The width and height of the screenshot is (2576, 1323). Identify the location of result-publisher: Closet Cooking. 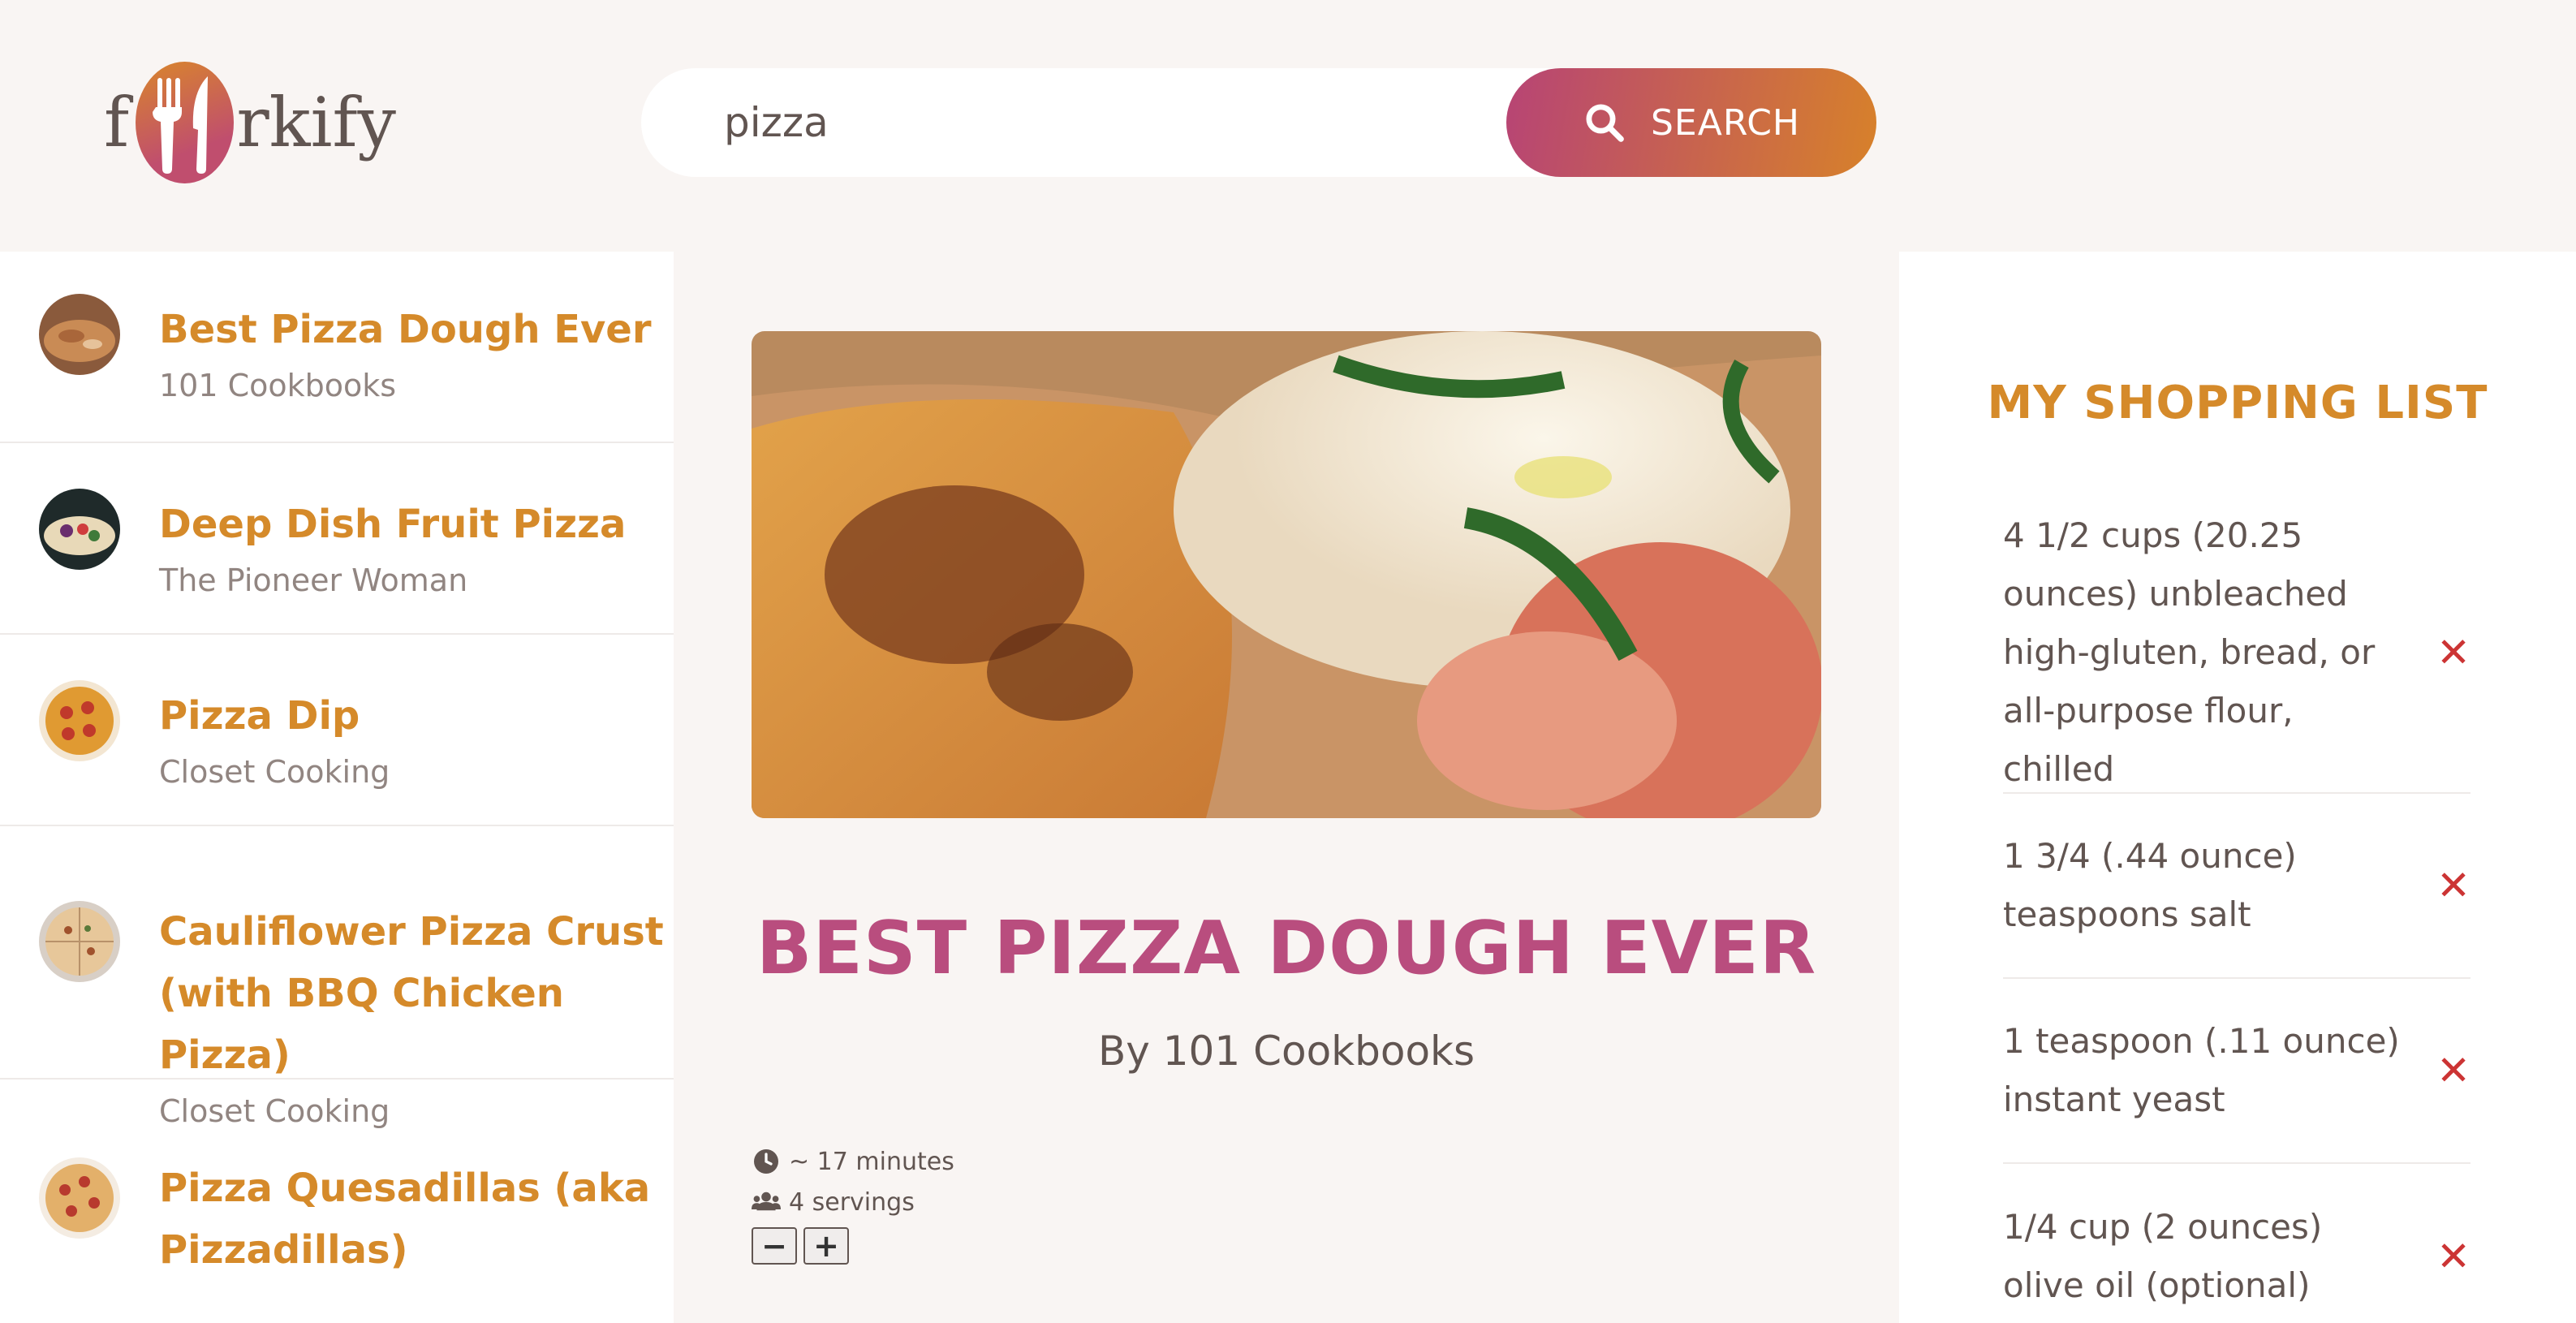
(274, 772).